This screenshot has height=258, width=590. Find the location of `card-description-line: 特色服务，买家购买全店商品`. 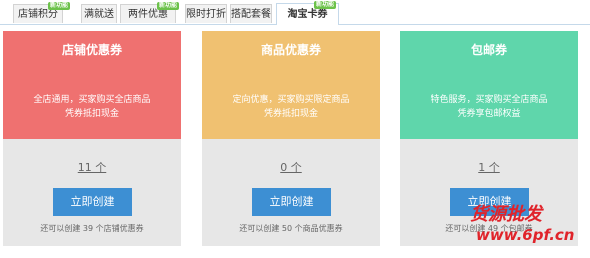

card-description-line: 特色服务，买家购买全店商品 is located at coordinates (489, 100).